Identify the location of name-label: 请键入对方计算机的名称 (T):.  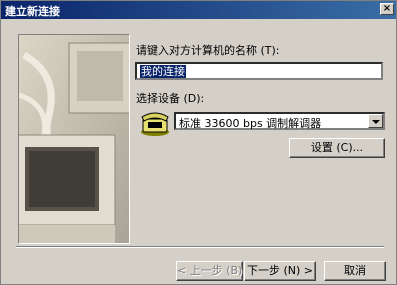
(208, 50).